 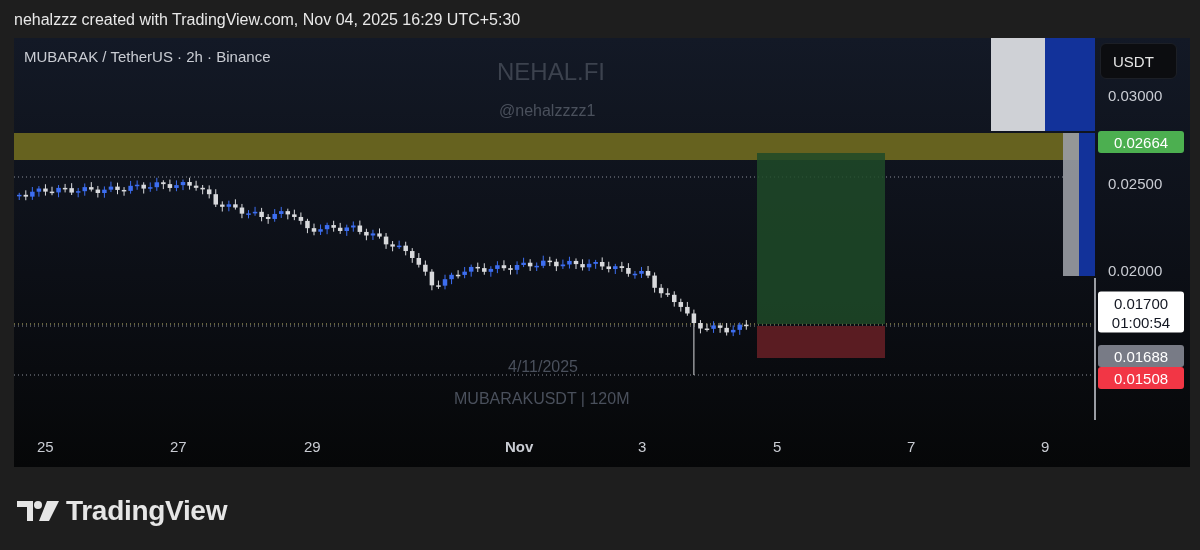 I want to click on time-label: 27, so click(x=178, y=447).